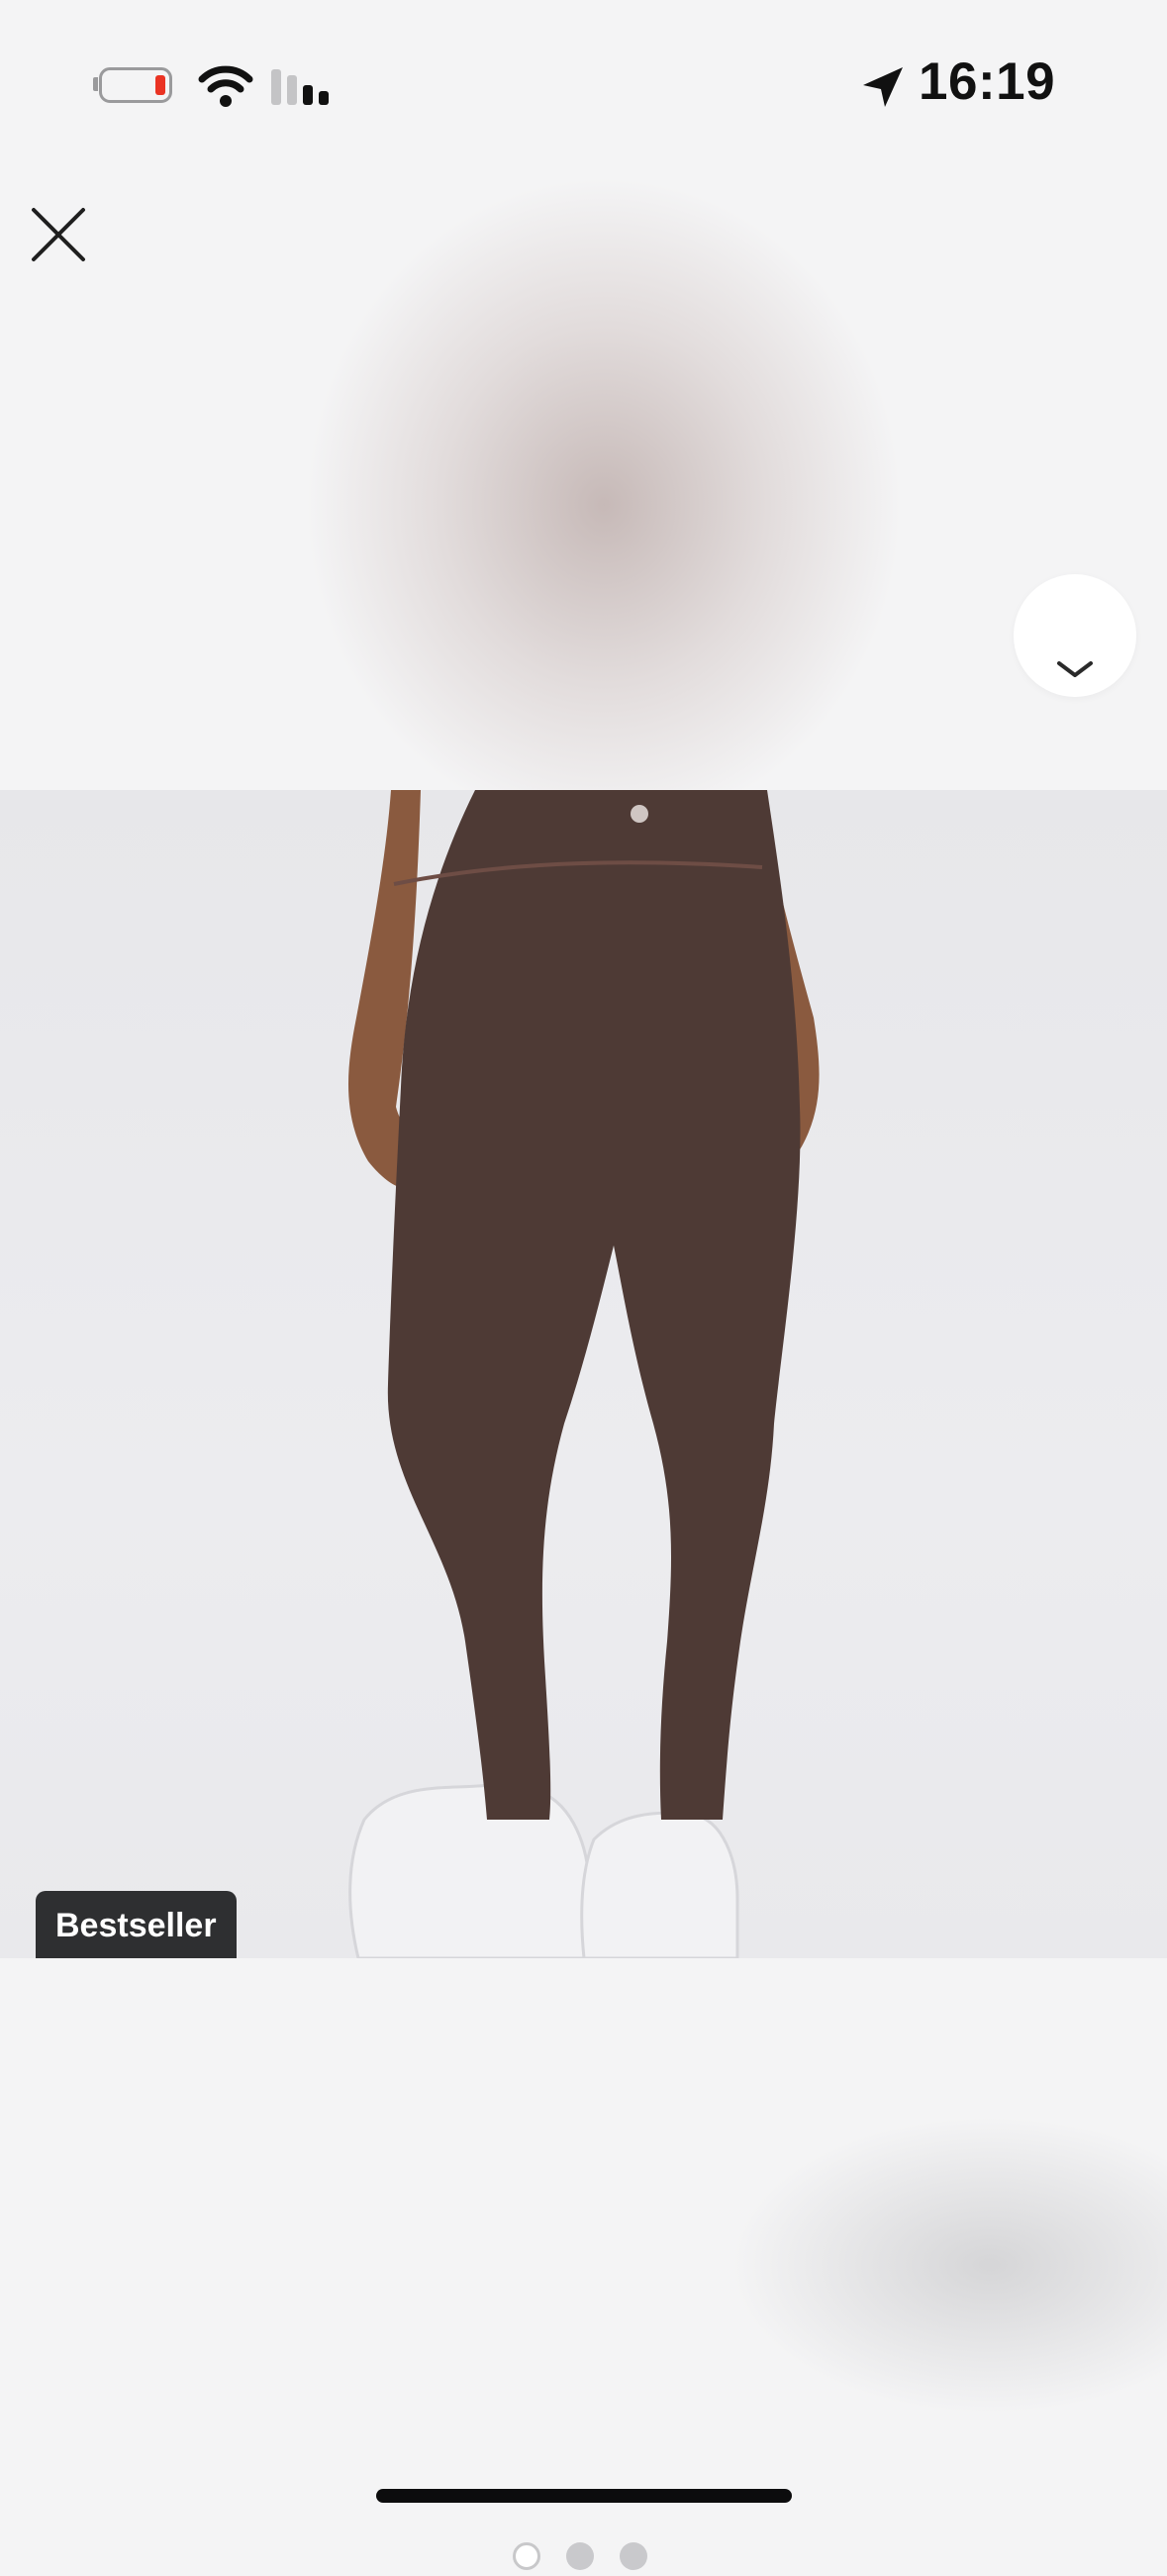 The width and height of the screenshot is (1167, 2576). I want to click on home-indicator, so click(584, 2496).